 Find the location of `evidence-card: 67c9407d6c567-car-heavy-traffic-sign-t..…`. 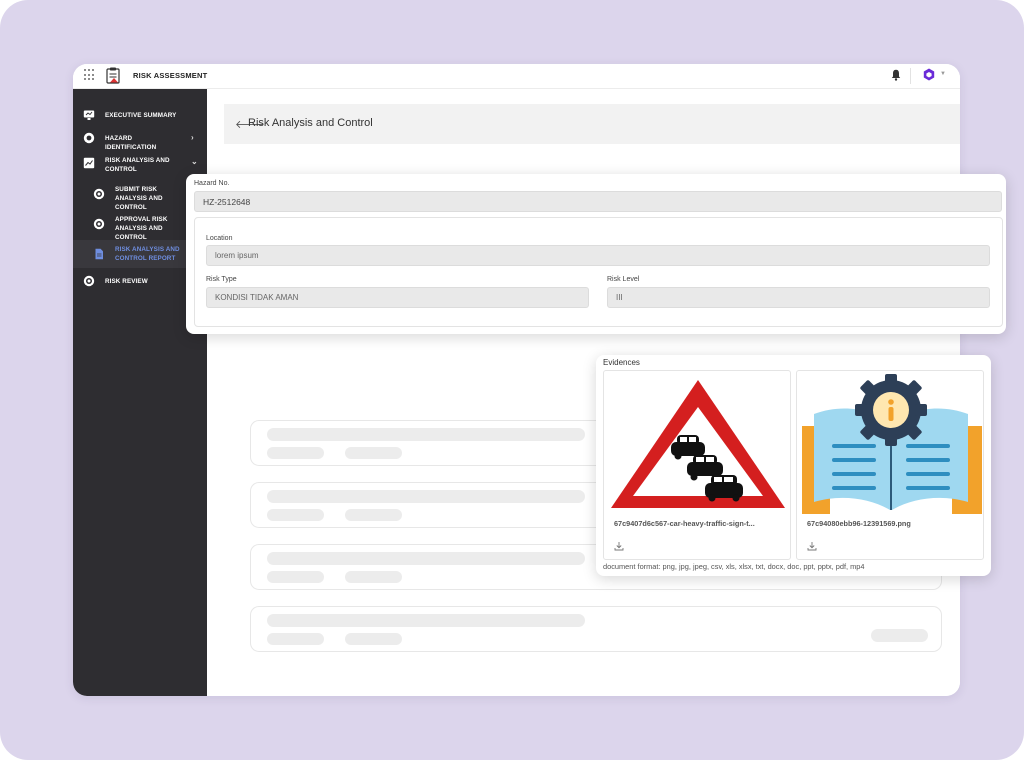

evidence-card: 67c9407d6c567-car-heavy-traffic-sign-t..… is located at coordinates (697, 465).